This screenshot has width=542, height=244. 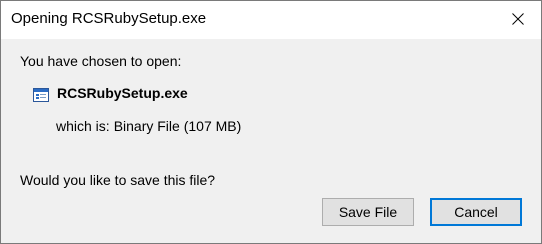 What do you see at coordinates (368, 212) in the screenshot?
I see `save-file-button: Save File` at bounding box center [368, 212].